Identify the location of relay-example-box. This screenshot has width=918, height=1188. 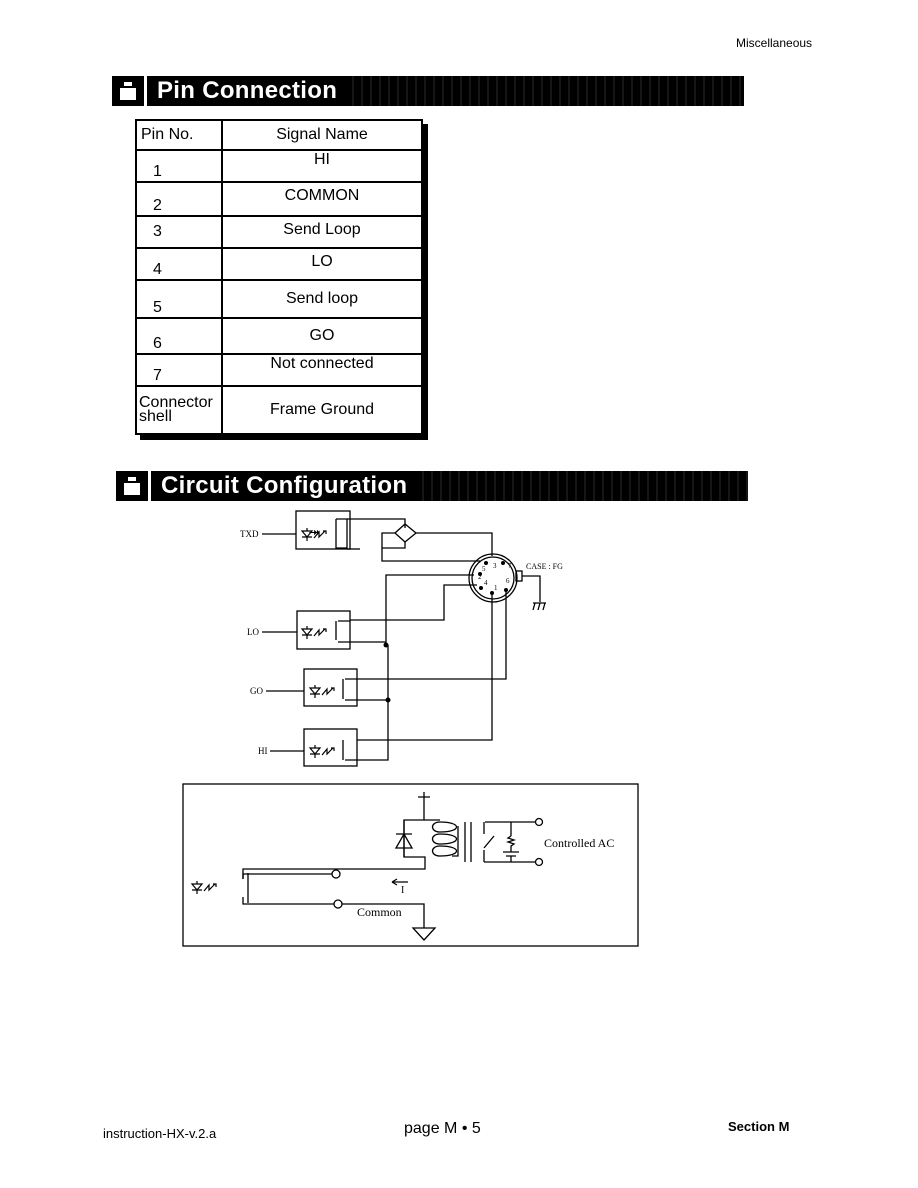
(410, 865).